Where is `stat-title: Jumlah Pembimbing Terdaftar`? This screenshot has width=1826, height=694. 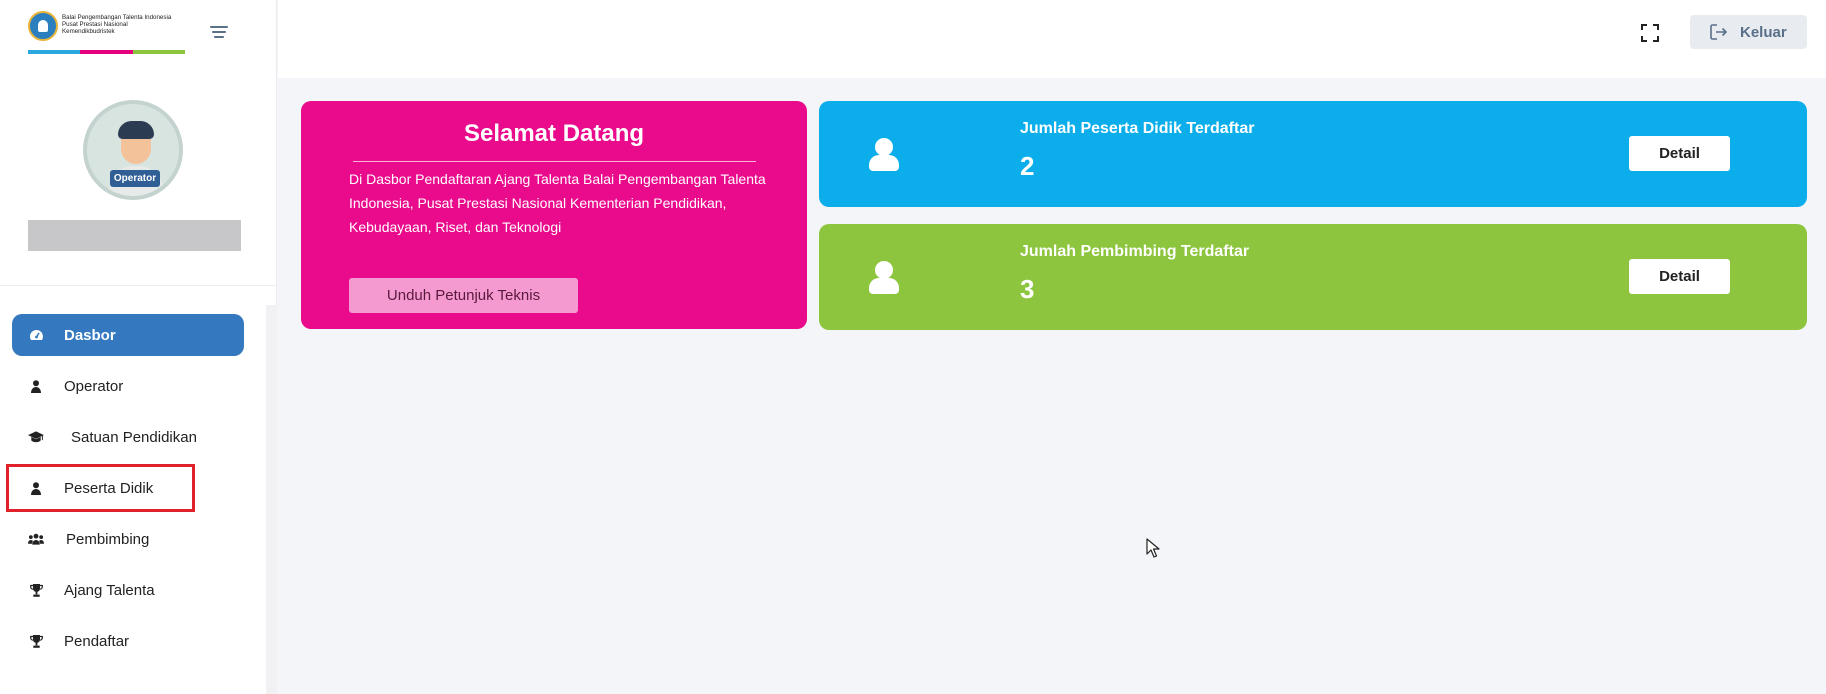 stat-title: Jumlah Pembimbing Terdaftar is located at coordinates (1135, 251).